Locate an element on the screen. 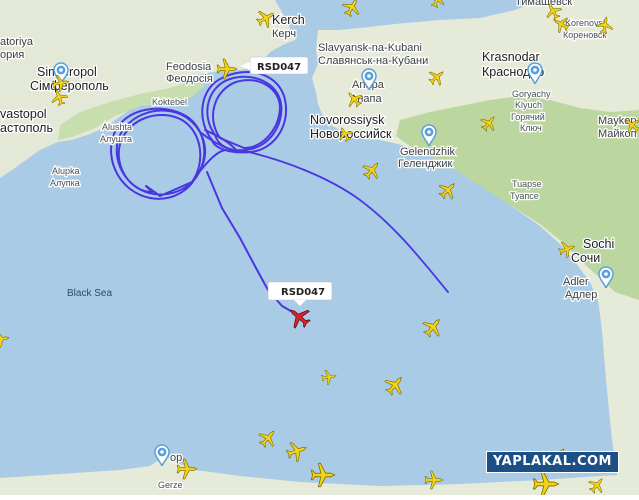  place-label: Керч is located at coordinates (284, 34).